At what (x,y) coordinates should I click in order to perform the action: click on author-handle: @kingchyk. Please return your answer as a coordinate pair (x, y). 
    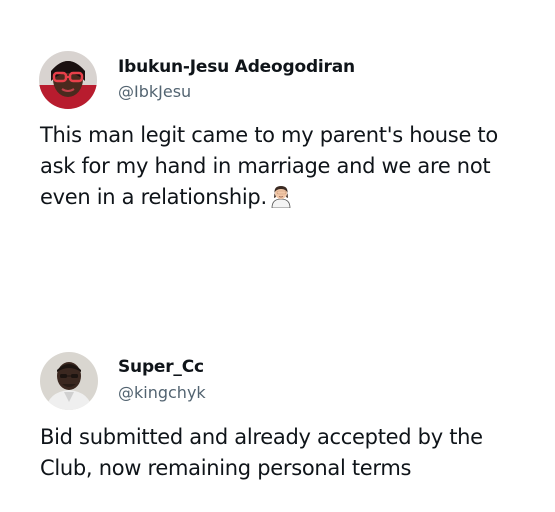
    Looking at the image, I should click on (162, 392).